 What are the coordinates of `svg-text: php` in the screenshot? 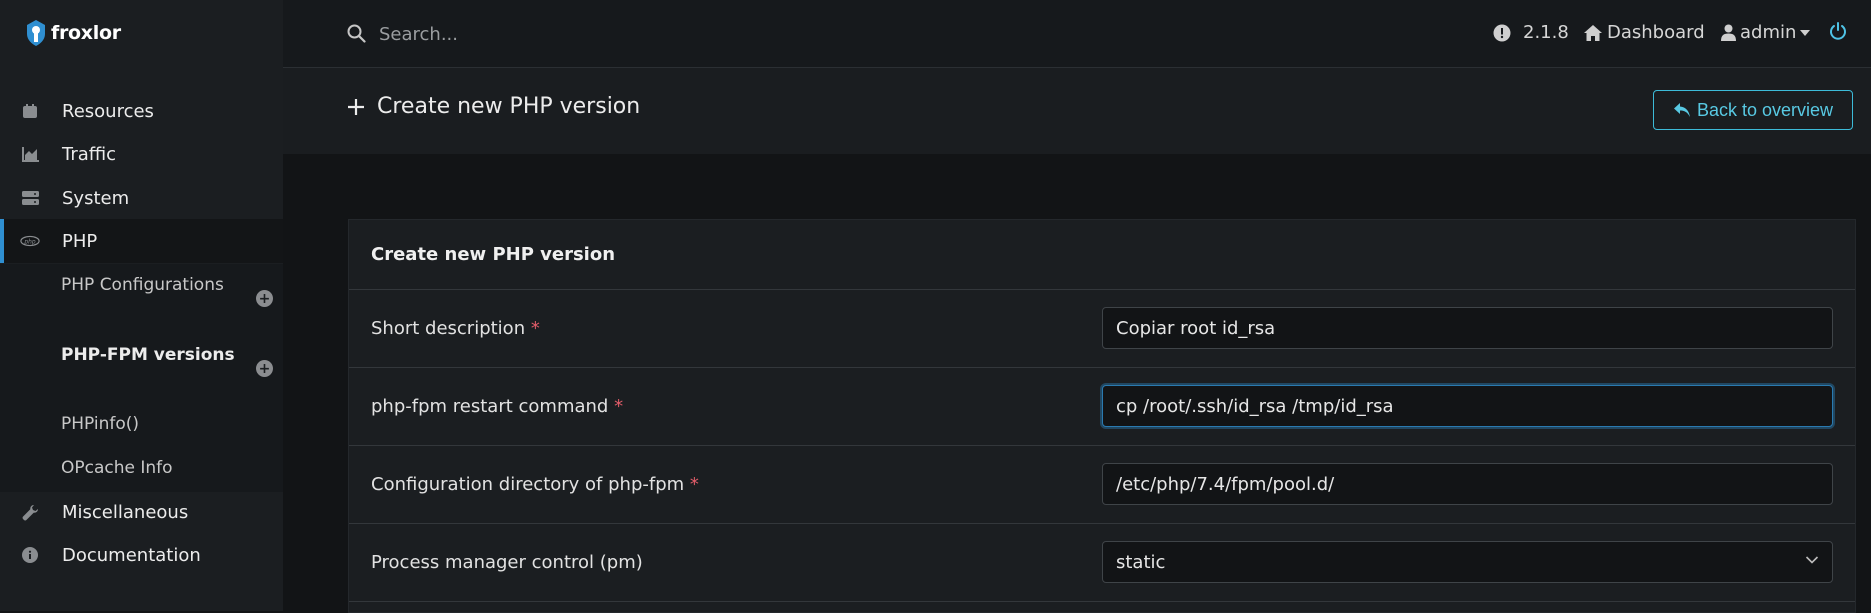 It's located at (29, 242).